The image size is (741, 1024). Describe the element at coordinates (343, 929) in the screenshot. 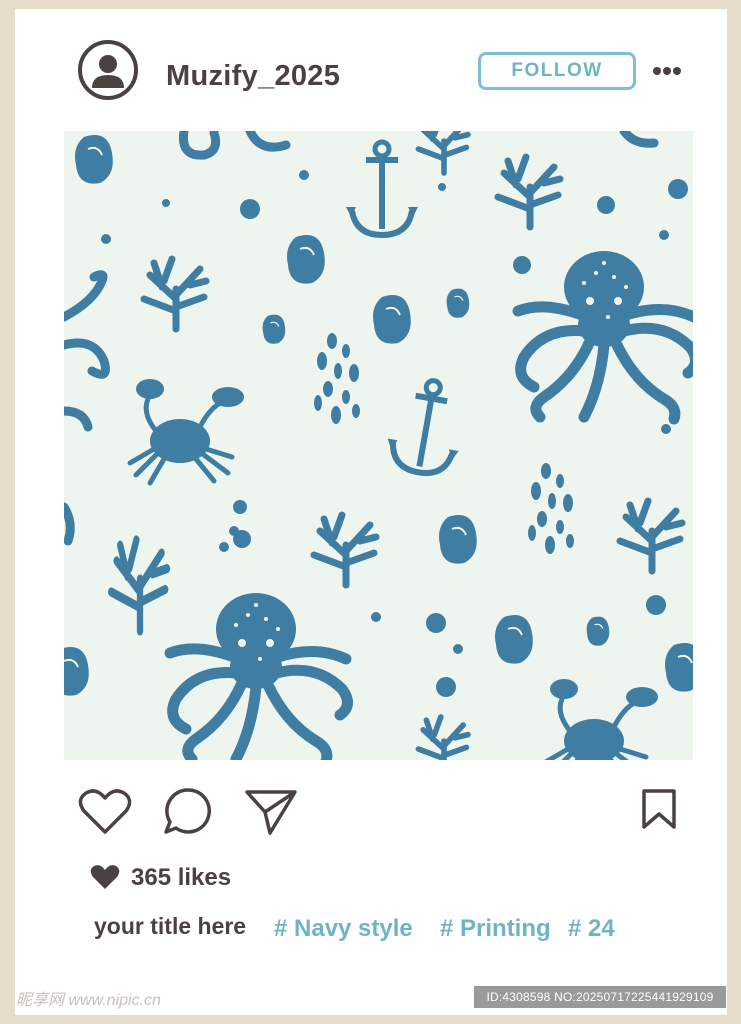

I see `hashtag-navy-style: # Navy style` at that location.